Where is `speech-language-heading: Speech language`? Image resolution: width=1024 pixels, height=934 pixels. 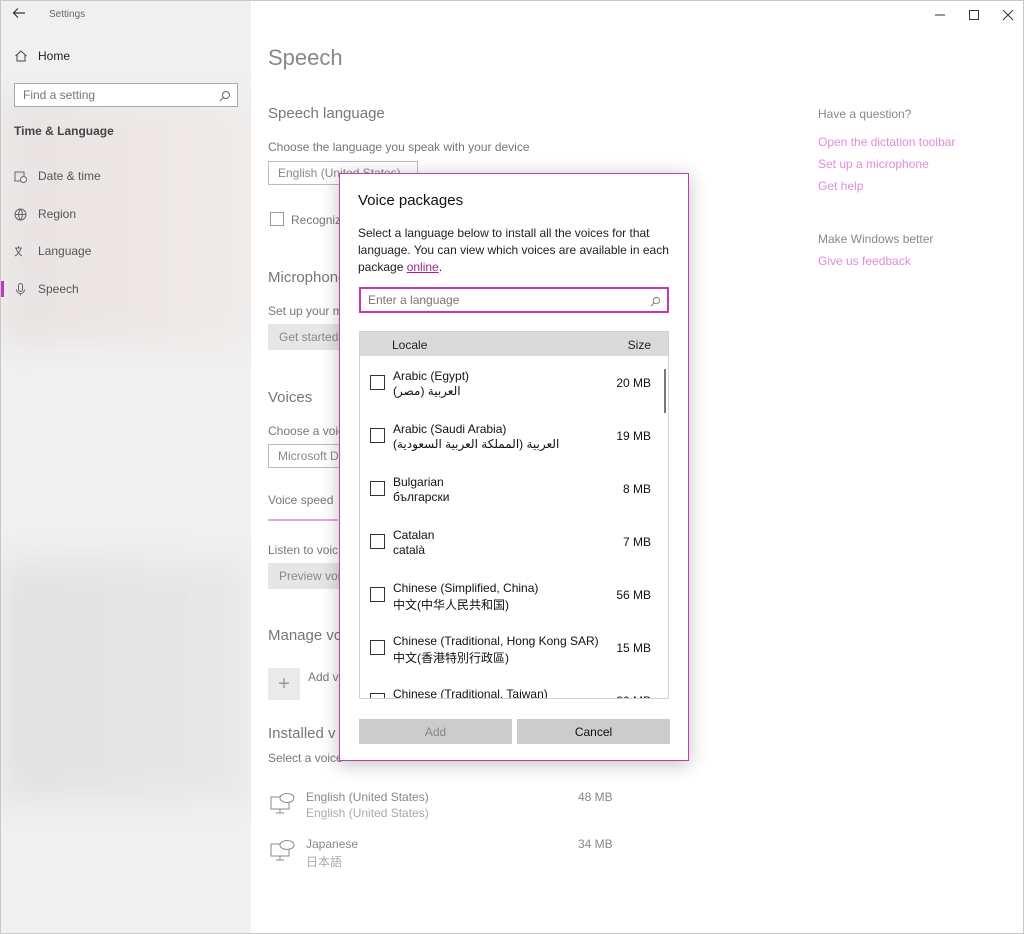 speech-language-heading: Speech language is located at coordinates (326, 113).